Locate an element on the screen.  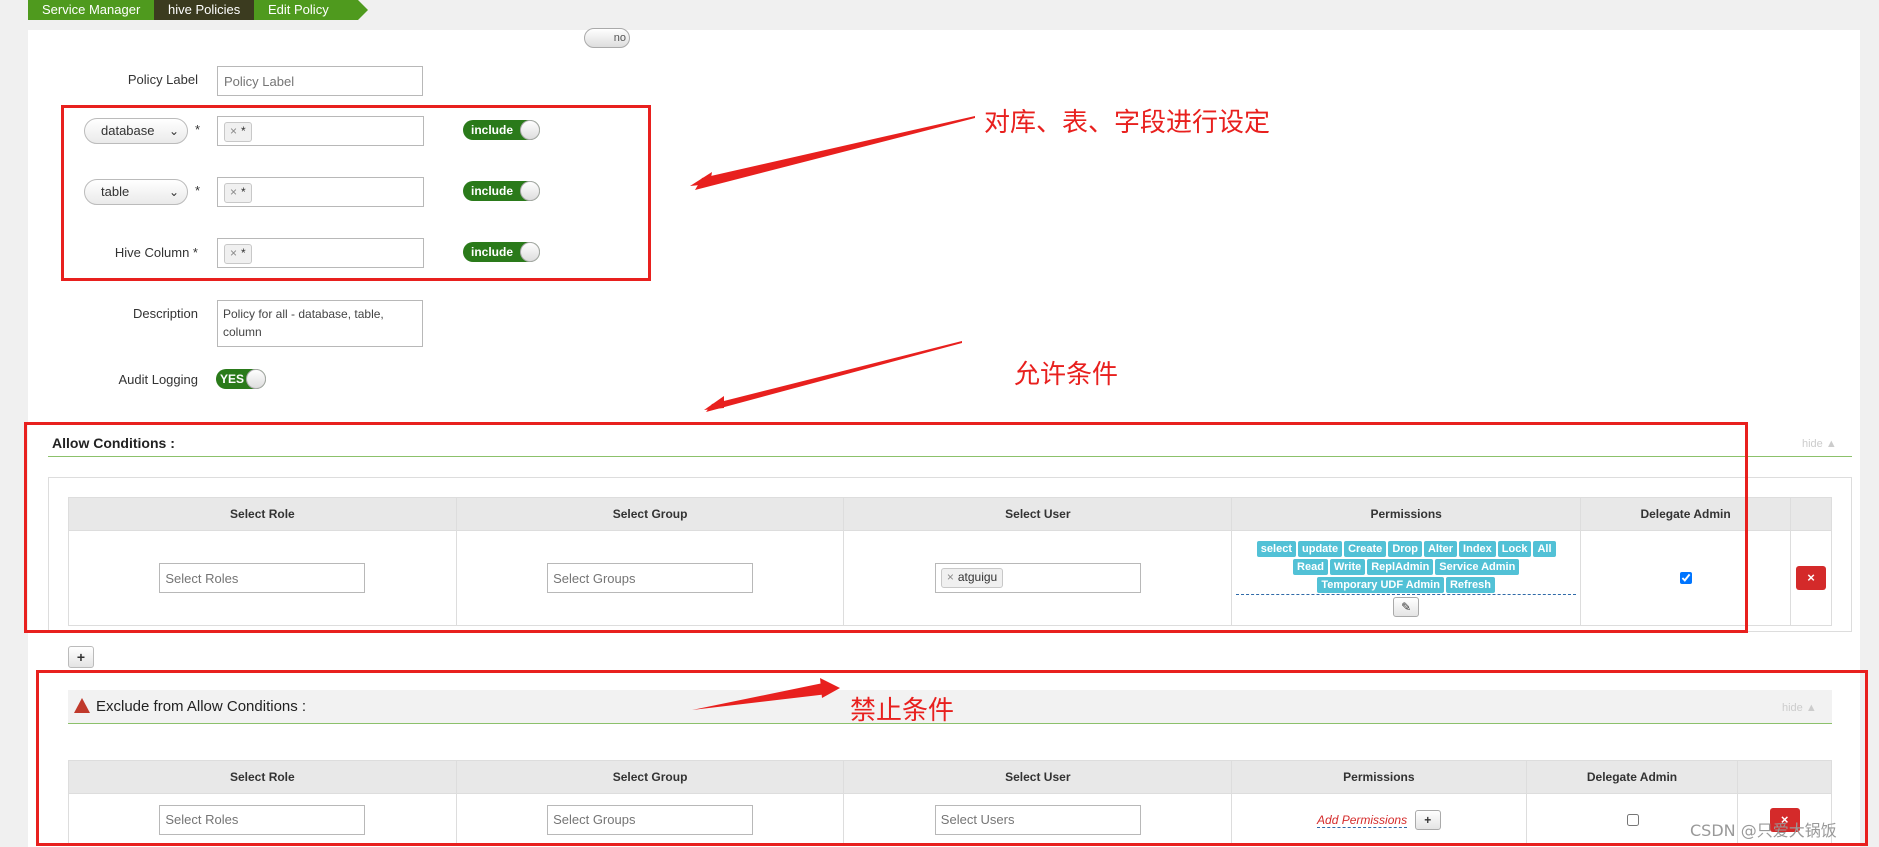
watermark: CSDN @只爱大锅饭 is located at coordinates (1763, 830).